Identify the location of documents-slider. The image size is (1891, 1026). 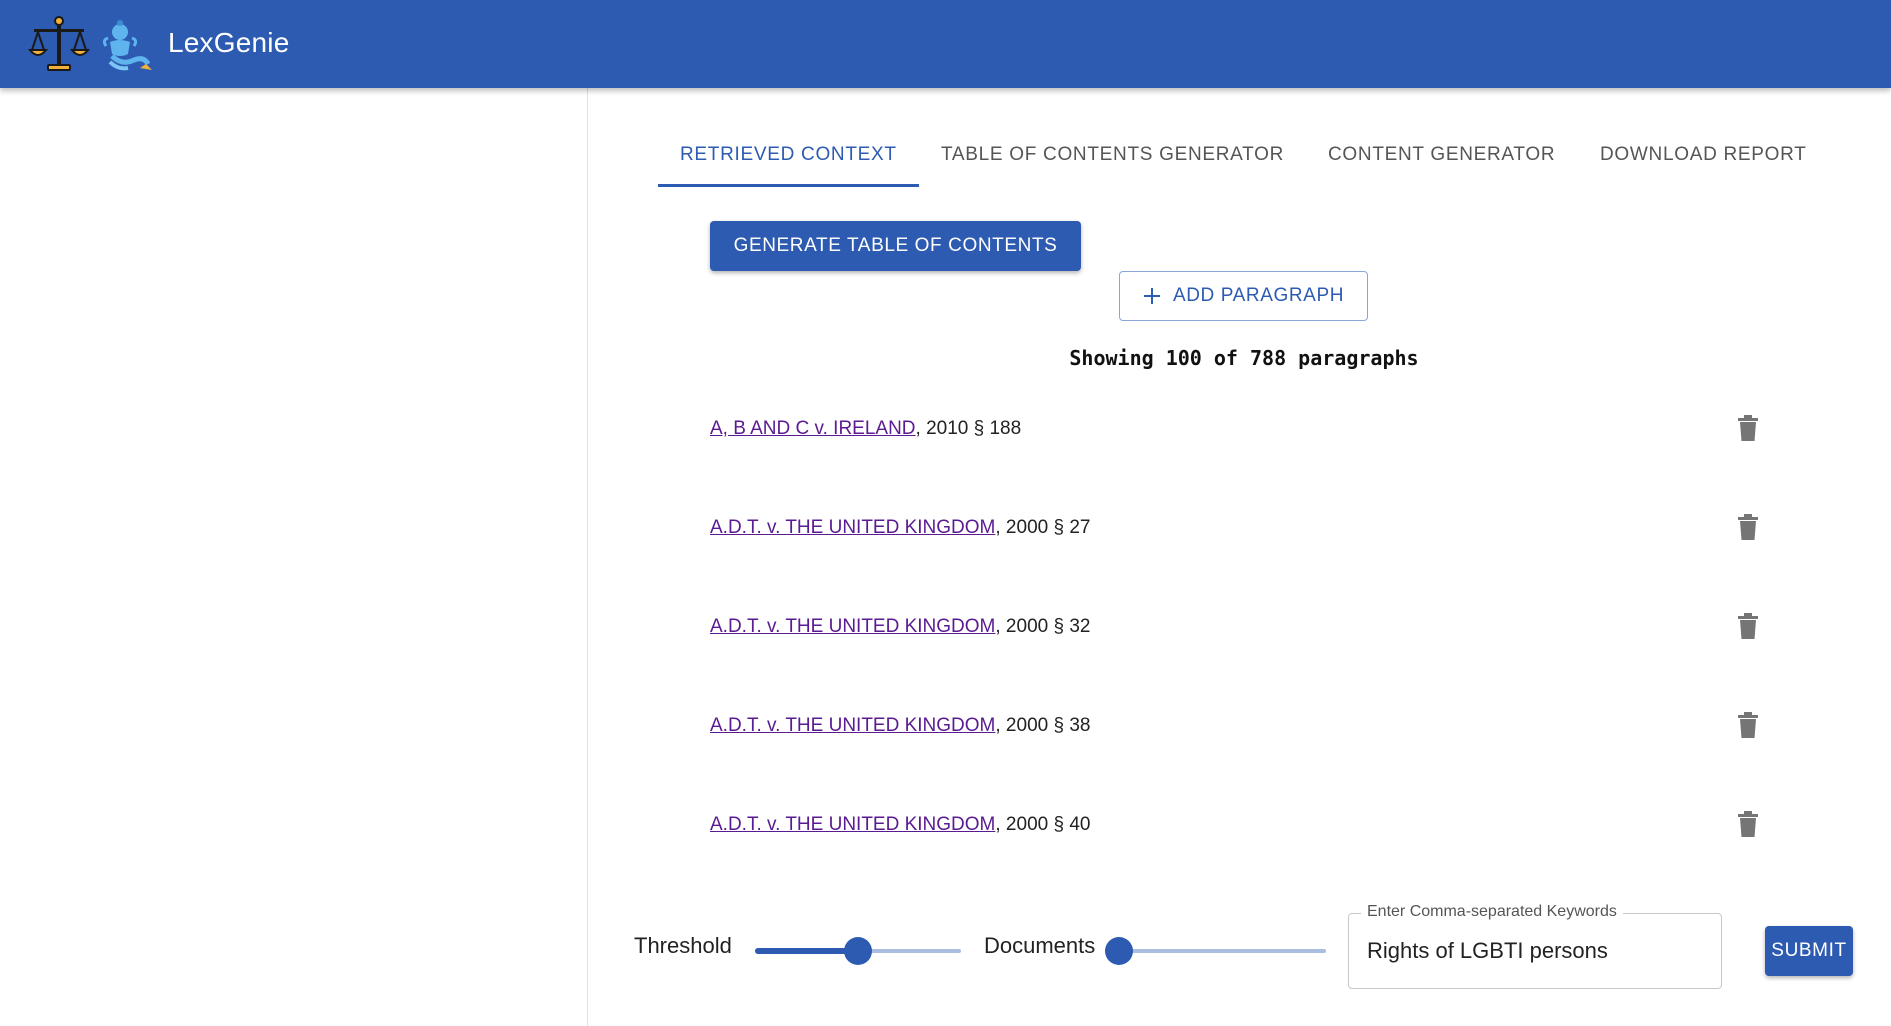
(1215, 951).